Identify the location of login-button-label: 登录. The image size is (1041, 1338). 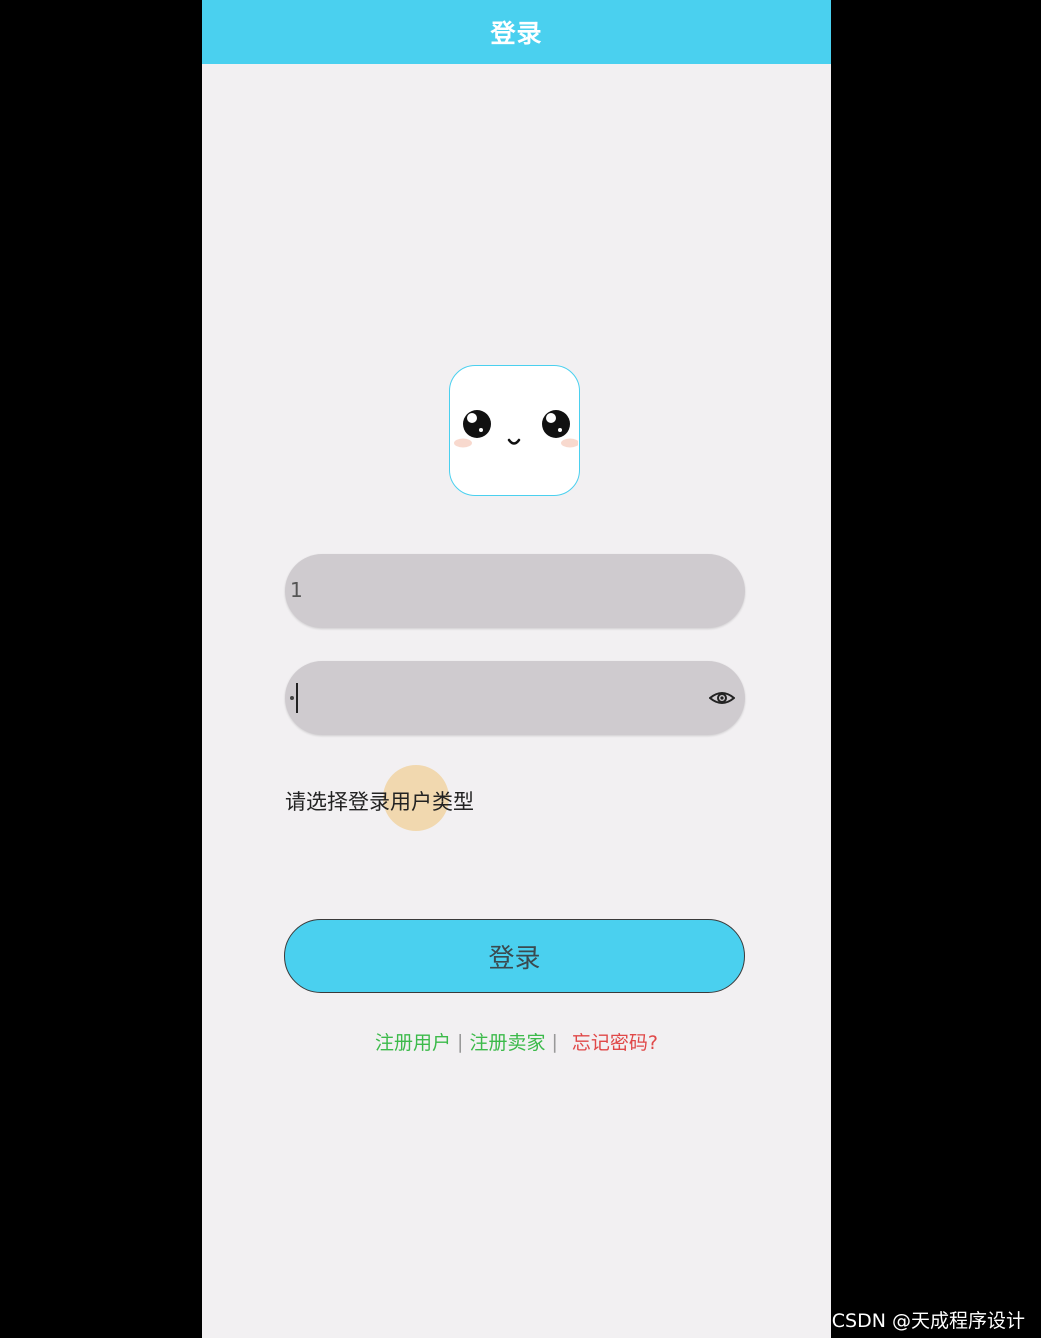
(514, 958).